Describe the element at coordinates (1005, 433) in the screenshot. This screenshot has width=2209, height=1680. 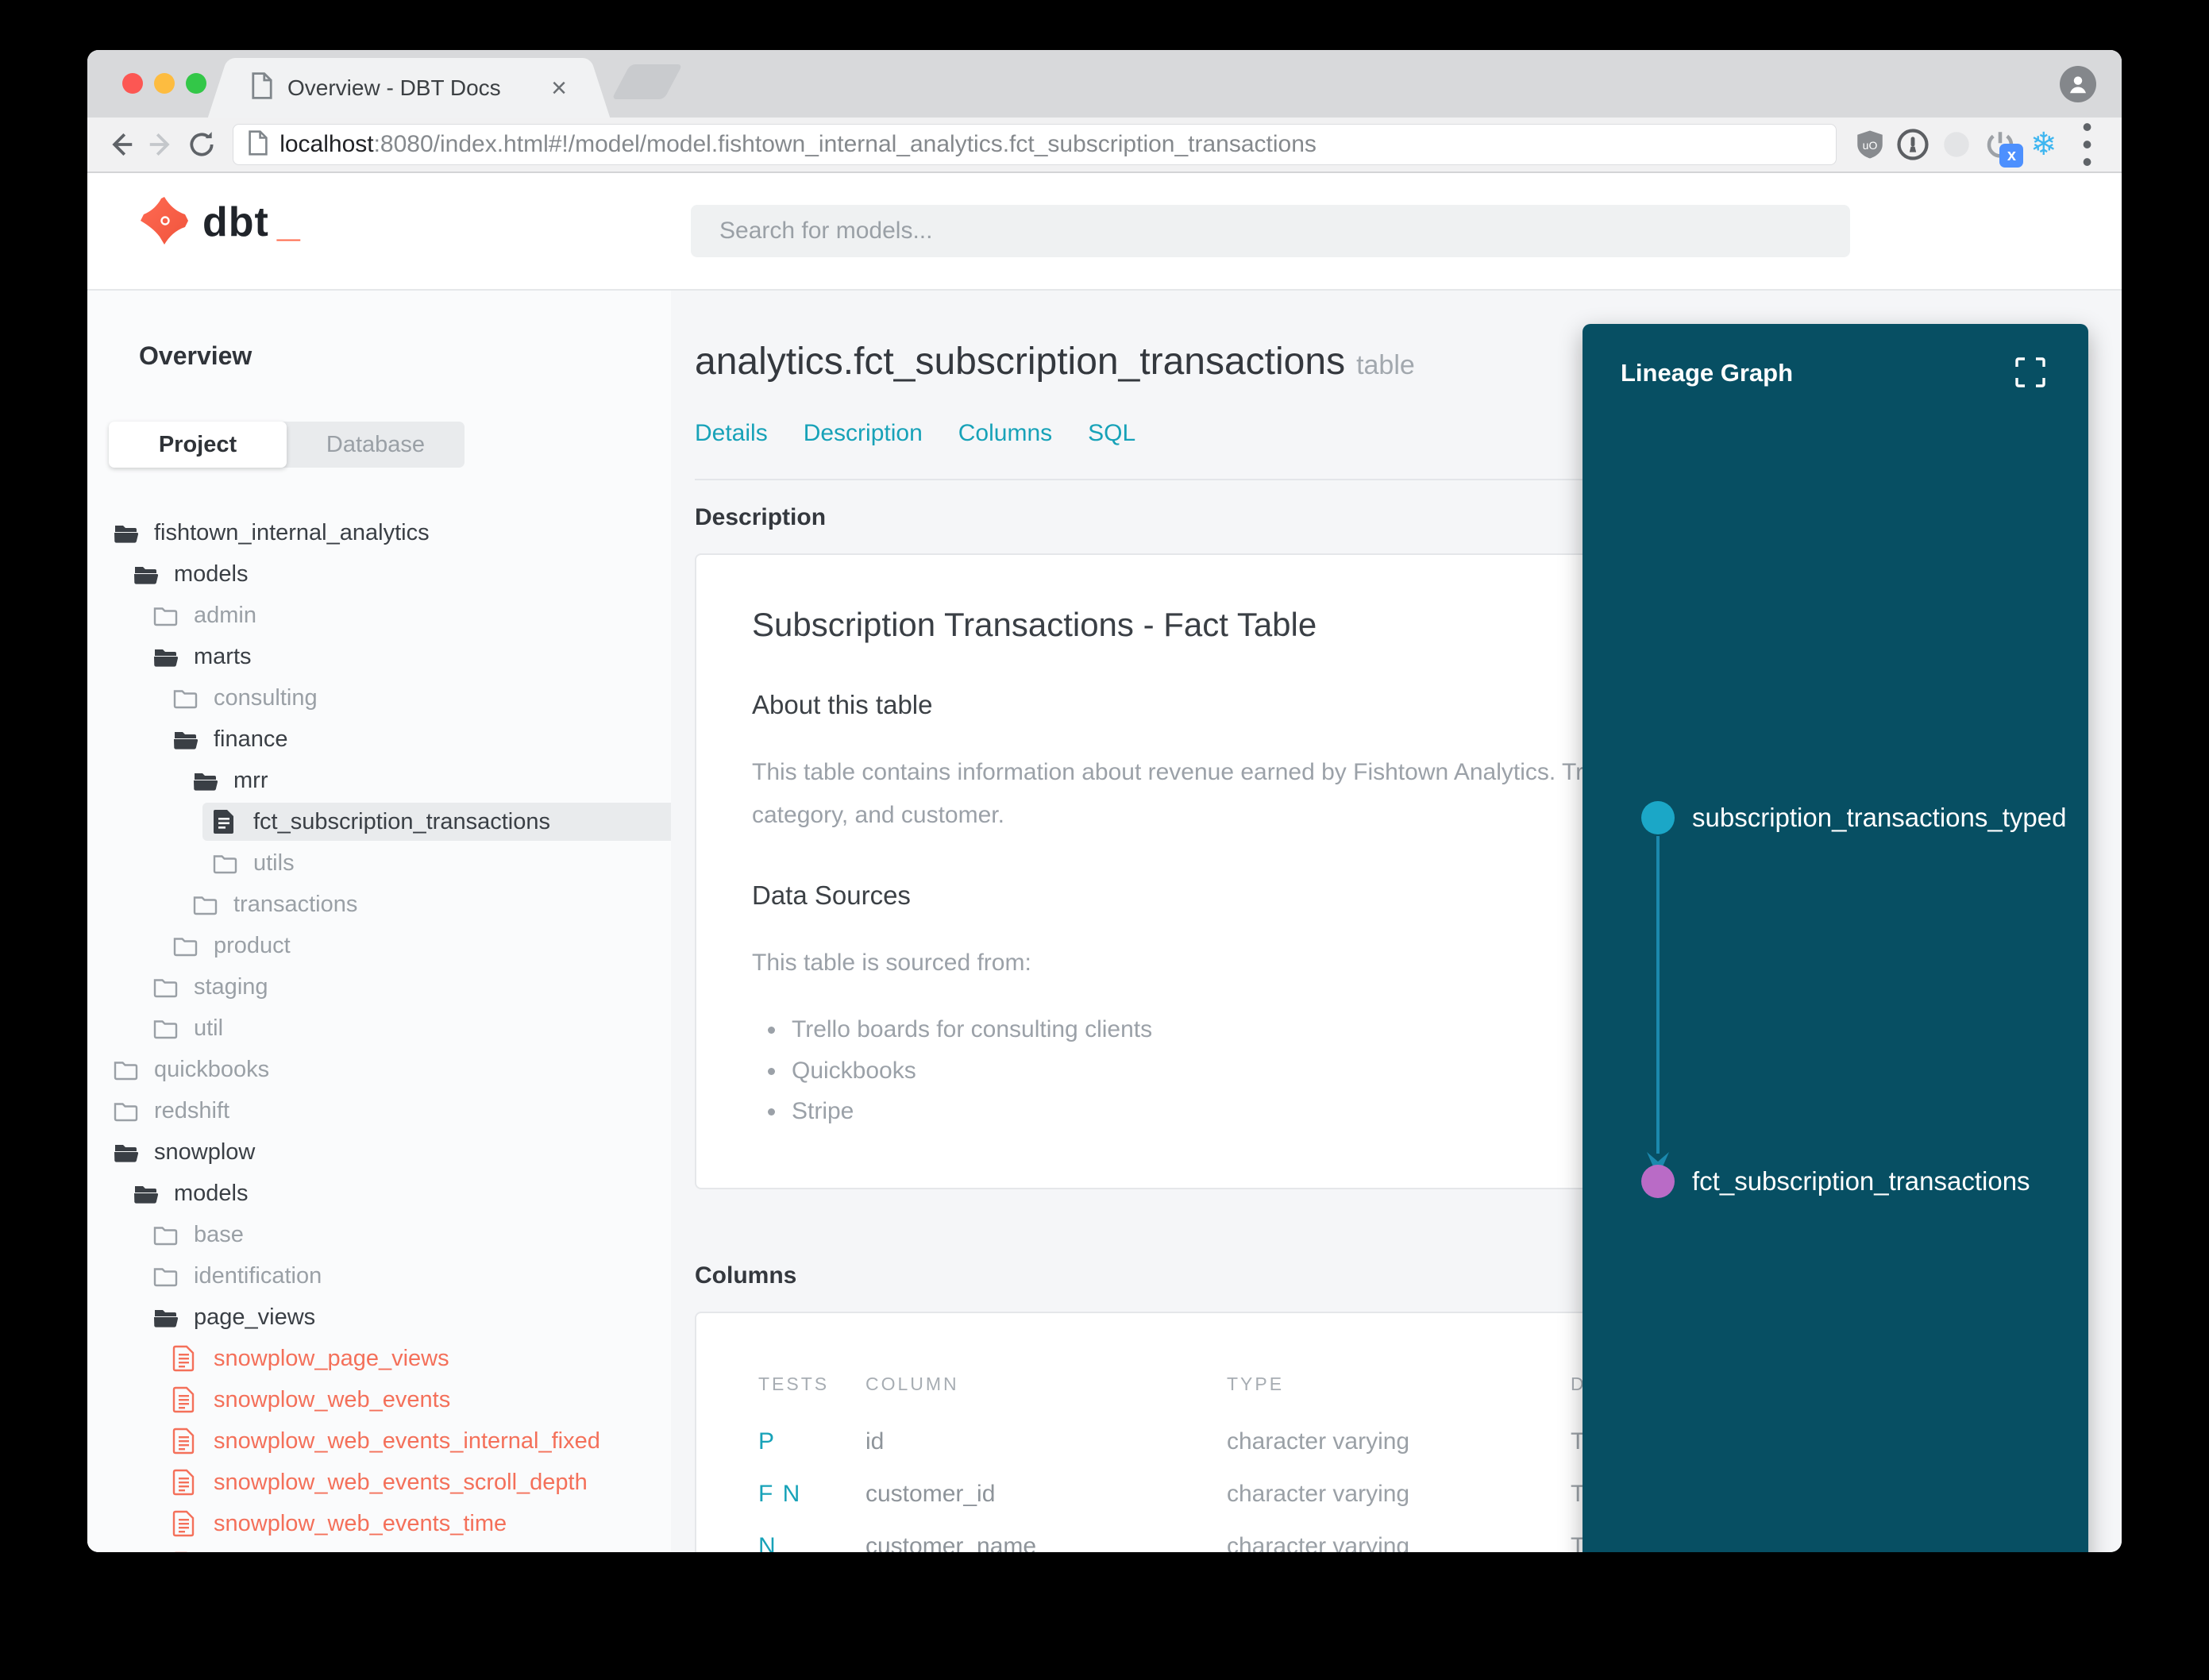
I see `model-nav-columns: Columns` at that location.